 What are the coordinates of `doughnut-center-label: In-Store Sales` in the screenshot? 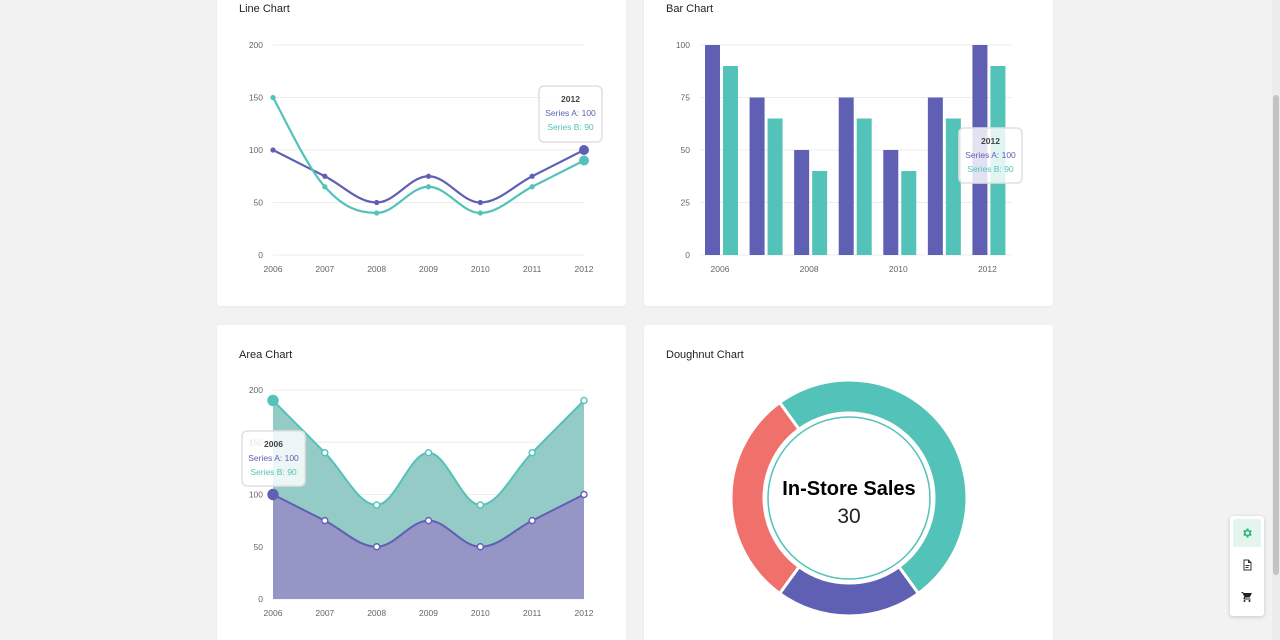 It's located at (848, 489).